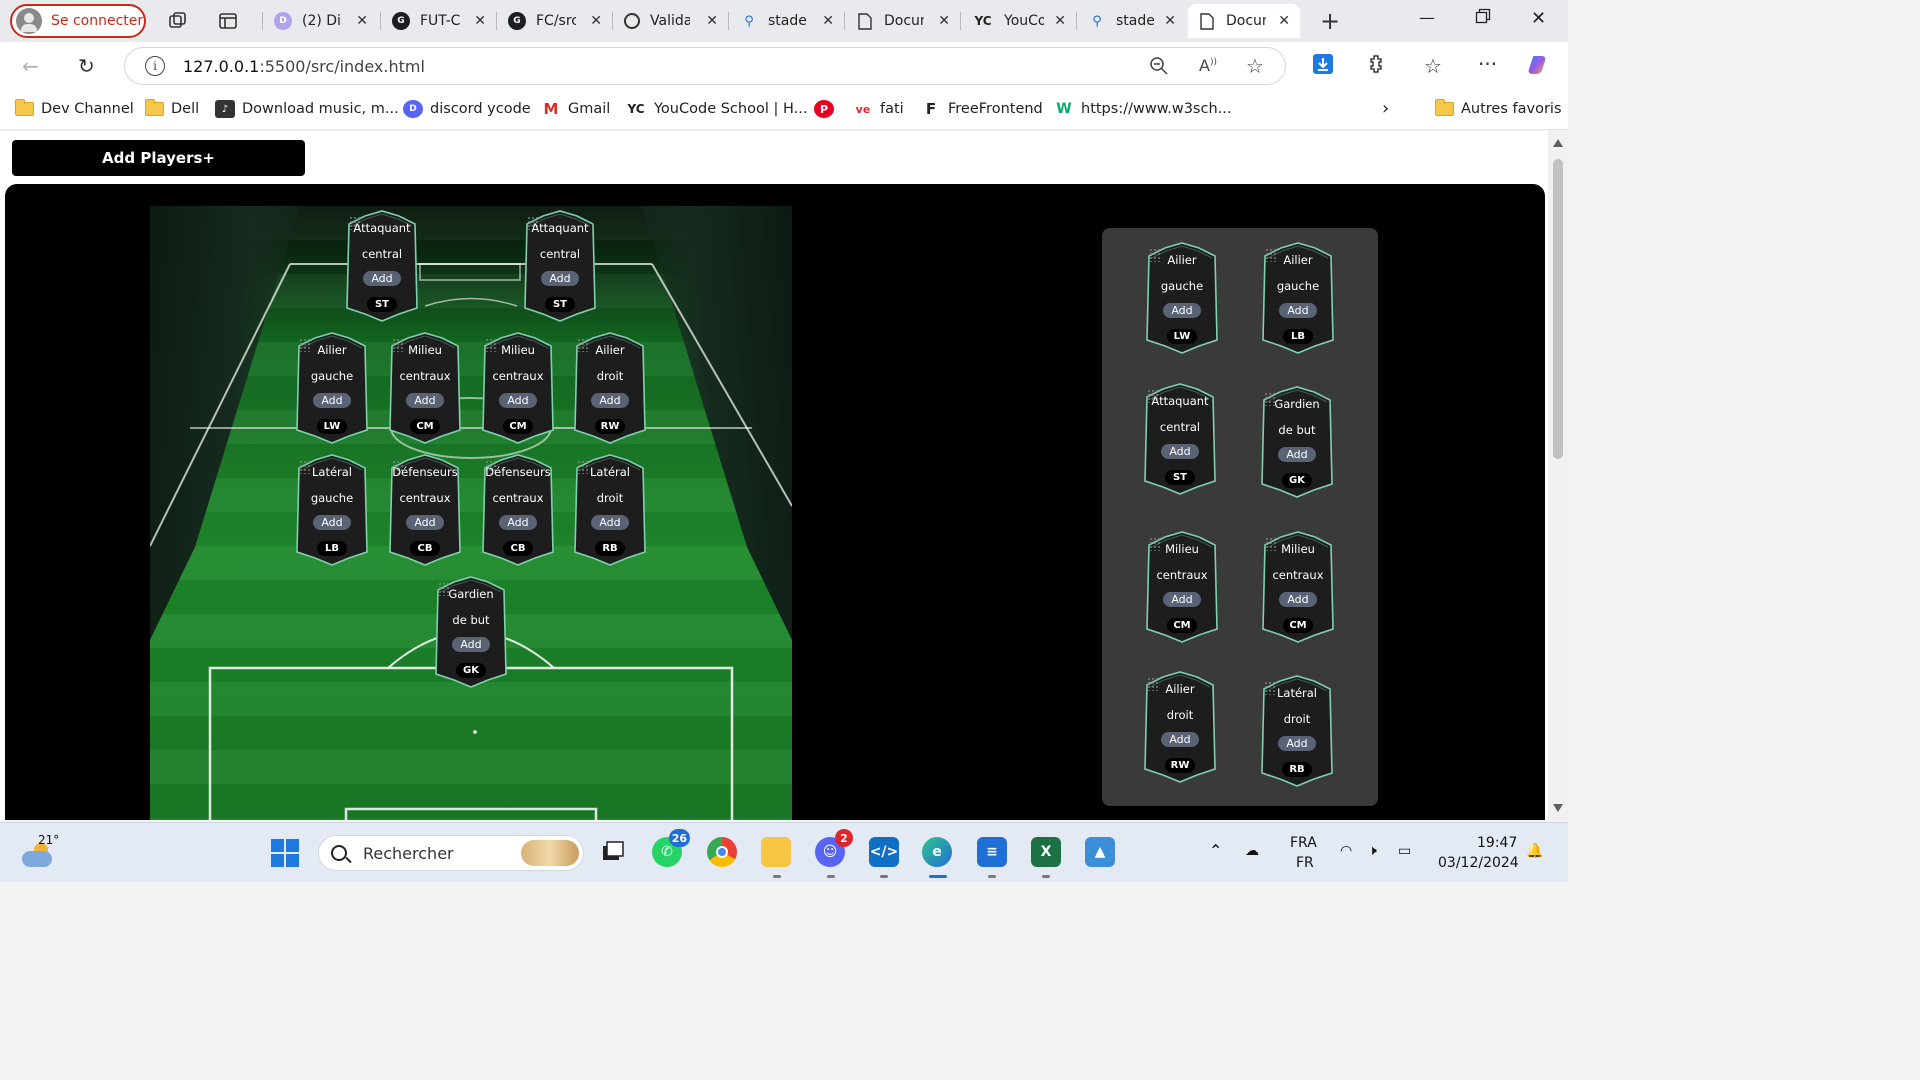 The image size is (1920, 1080). I want to click on scroll-thumb, so click(1558, 309).